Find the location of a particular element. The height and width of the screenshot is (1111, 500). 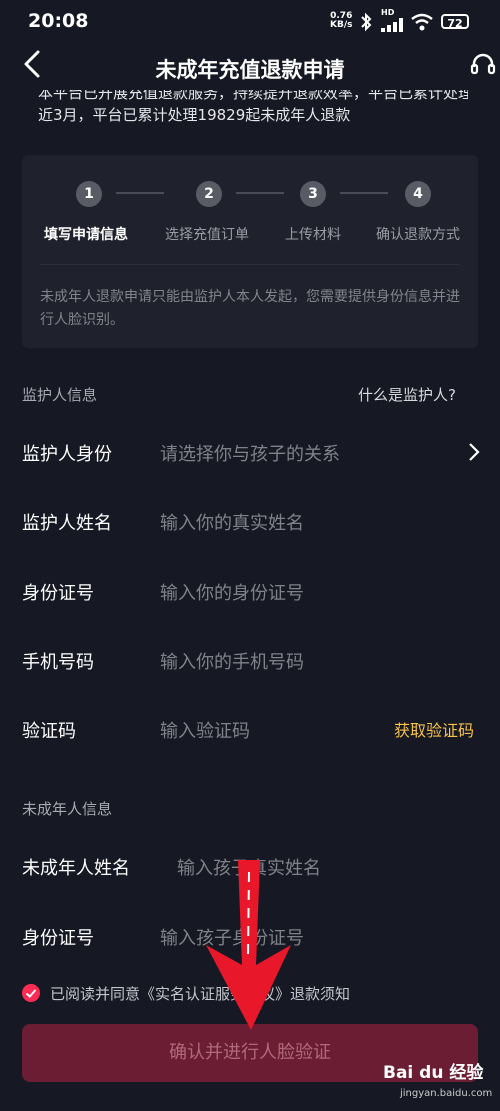

guardian-name-label: 监护人姓名 is located at coordinates (67, 523).